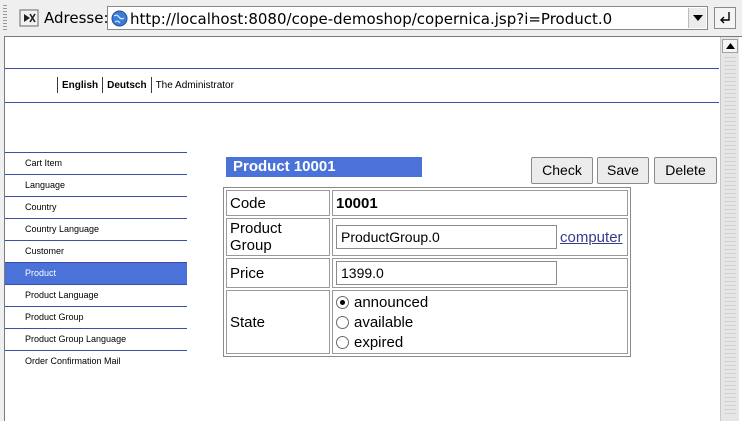 The image size is (742, 421). I want to click on menu-item-product-group: Product Group, so click(96, 317).